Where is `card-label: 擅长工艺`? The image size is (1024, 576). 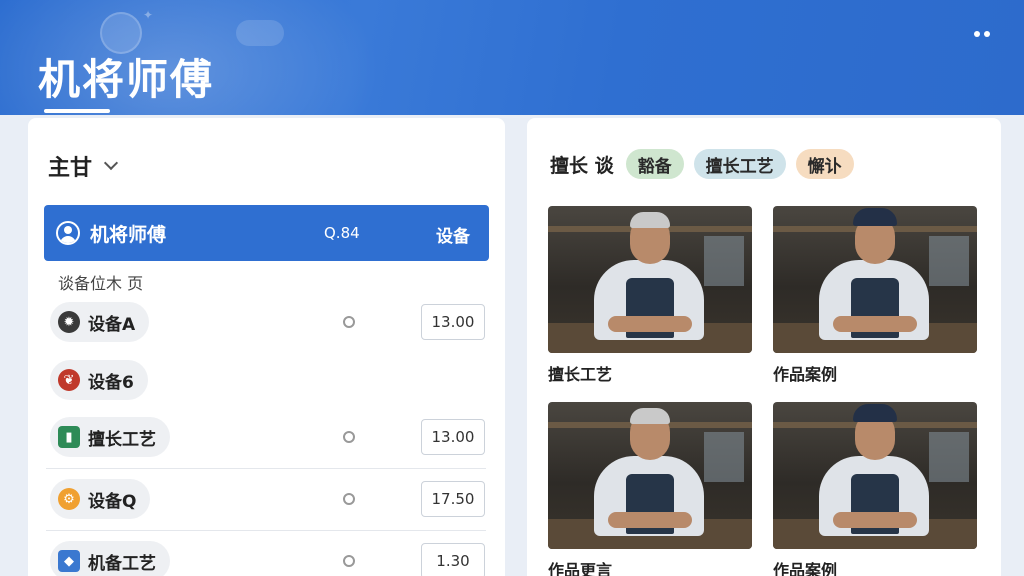
card-label: 擅长工艺 is located at coordinates (580, 374).